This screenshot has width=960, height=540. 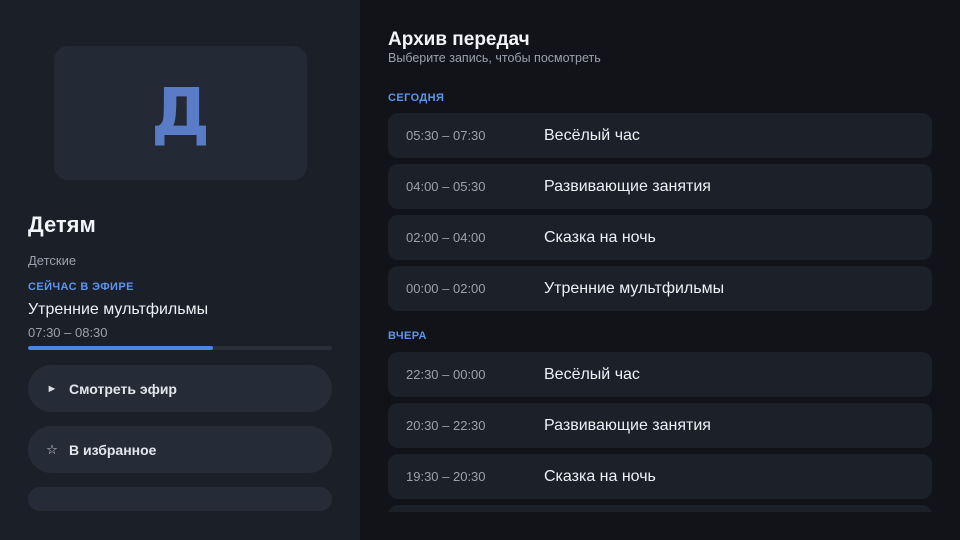 What do you see at coordinates (68, 332) in the screenshot?
I see `now-on-air-time: 07:30 – 08:30` at bounding box center [68, 332].